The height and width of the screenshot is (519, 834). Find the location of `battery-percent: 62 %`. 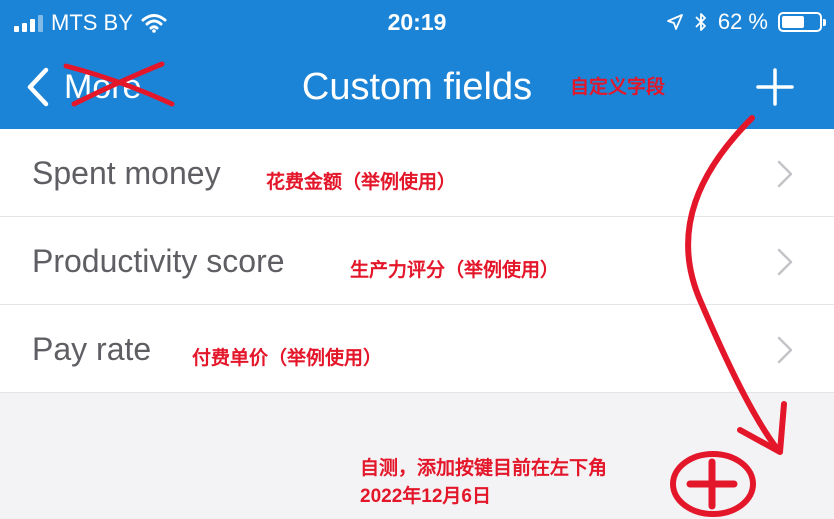

battery-percent: 62 % is located at coordinates (742, 21).